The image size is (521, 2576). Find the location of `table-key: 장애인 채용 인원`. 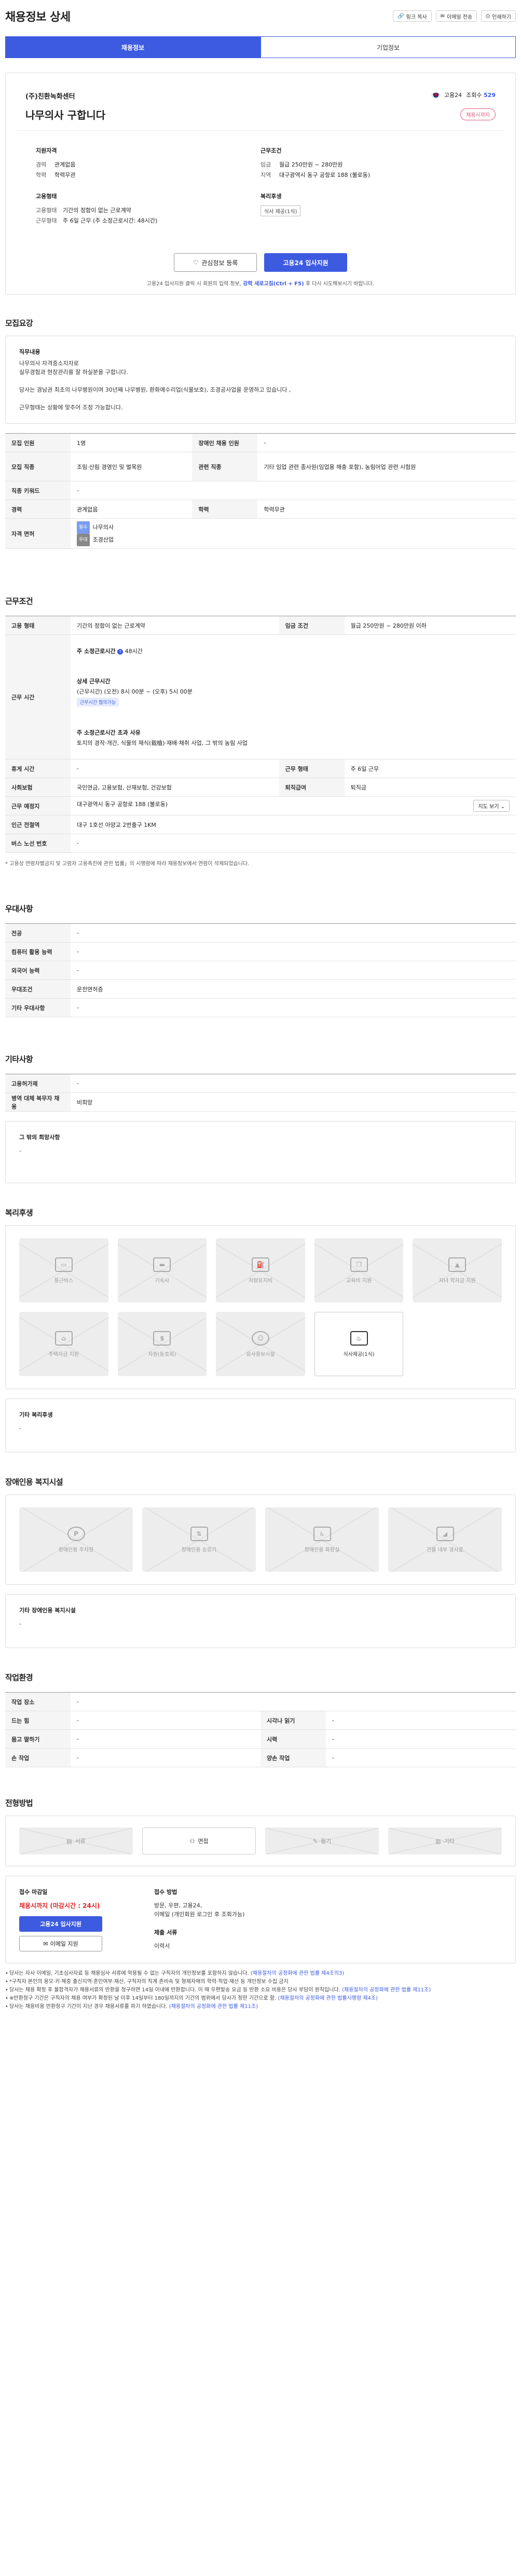

table-key: 장애인 채용 인원 is located at coordinates (225, 442).